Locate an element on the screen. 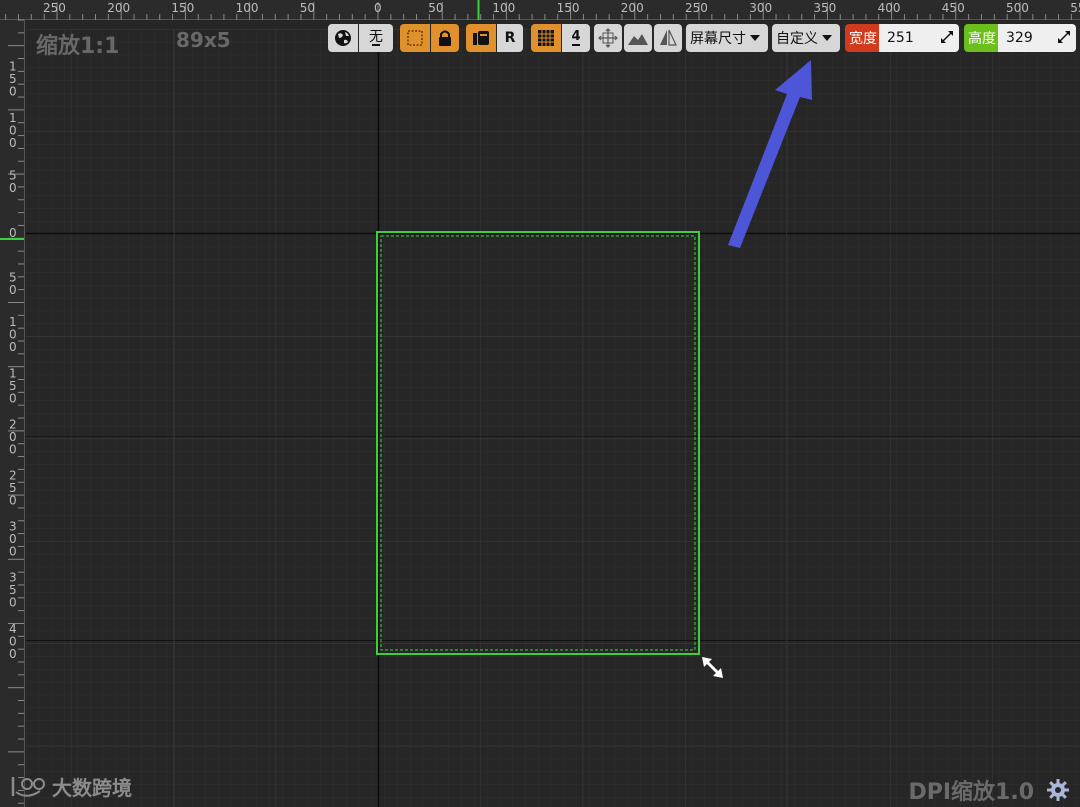 The width and height of the screenshot is (1080, 807). background-image-toggle is located at coordinates (638, 38).